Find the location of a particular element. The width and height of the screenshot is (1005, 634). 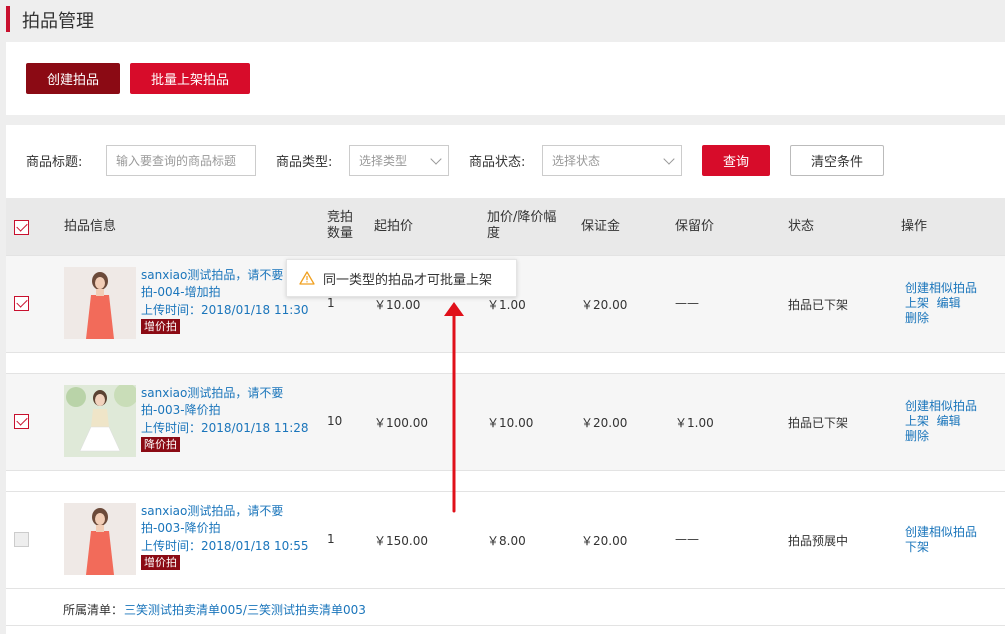

col-reserve: 保留价 is located at coordinates (695, 226).